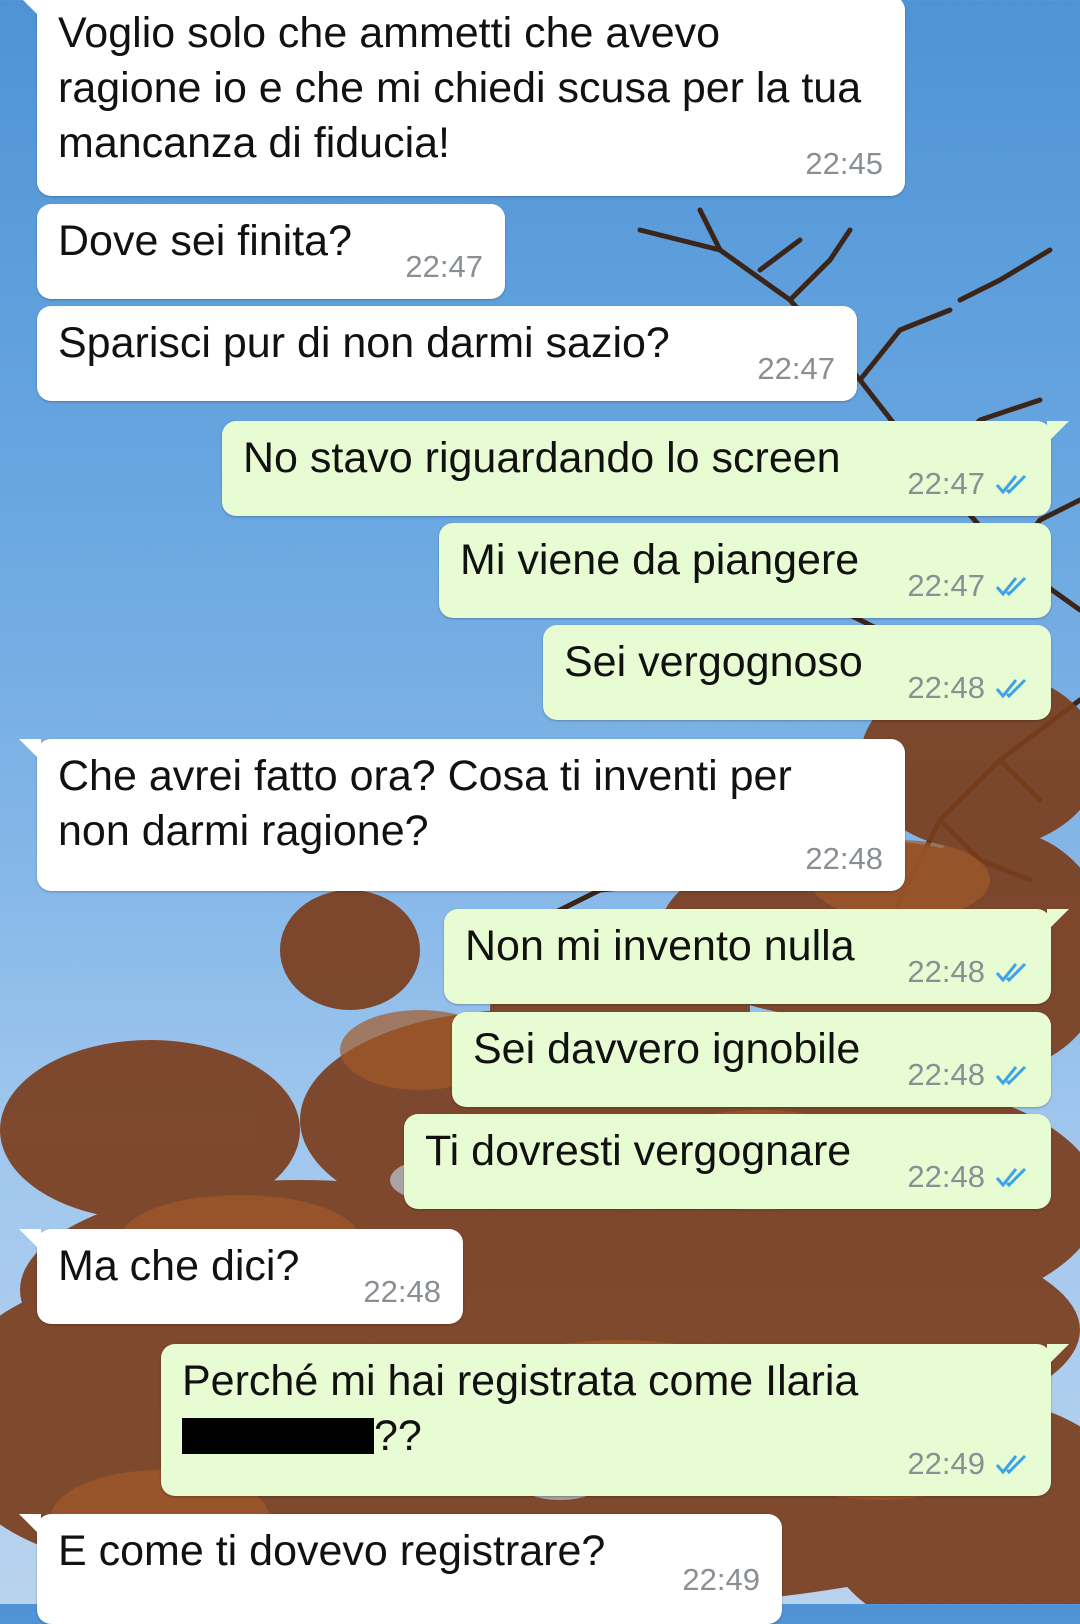 The width and height of the screenshot is (1080, 1624). Describe the element at coordinates (398, 1436) in the screenshot. I see `message-line: ??` at that location.